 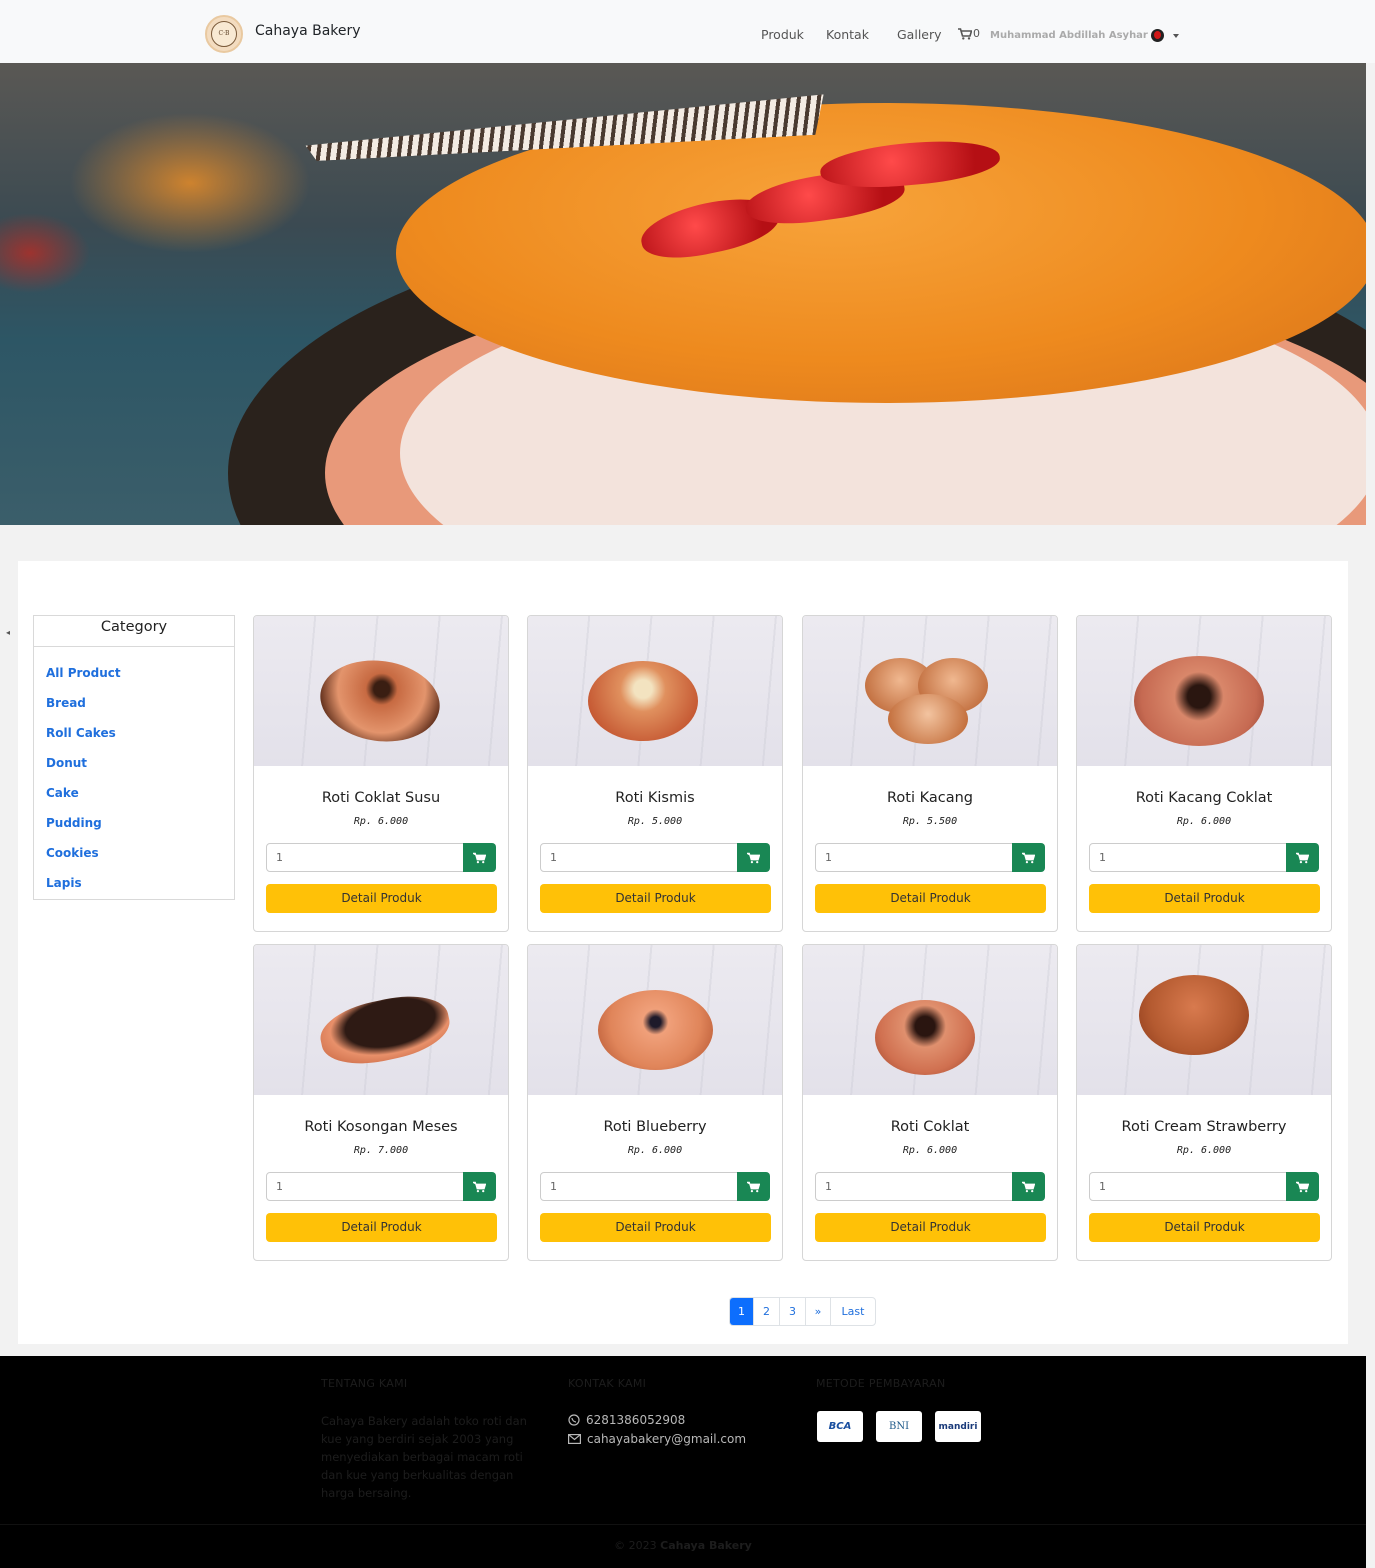 What do you see at coordinates (1175, 35) in the screenshot?
I see `caret-down-icon` at bounding box center [1175, 35].